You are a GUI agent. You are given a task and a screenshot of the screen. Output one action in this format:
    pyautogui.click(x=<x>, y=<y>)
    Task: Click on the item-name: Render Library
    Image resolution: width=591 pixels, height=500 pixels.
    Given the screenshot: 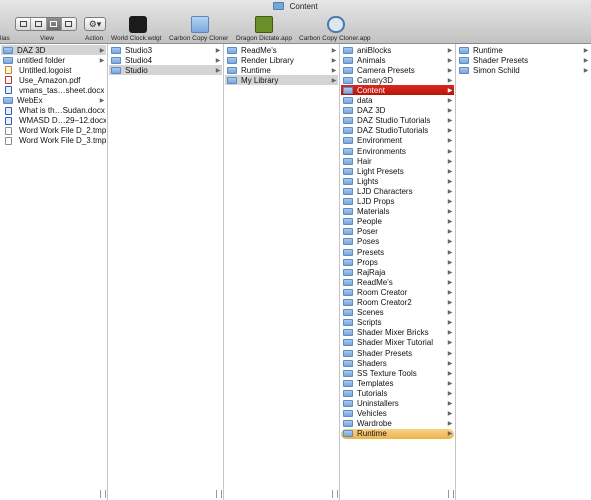 What is the action you would take?
    pyautogui.click(x=267, y=60)
    